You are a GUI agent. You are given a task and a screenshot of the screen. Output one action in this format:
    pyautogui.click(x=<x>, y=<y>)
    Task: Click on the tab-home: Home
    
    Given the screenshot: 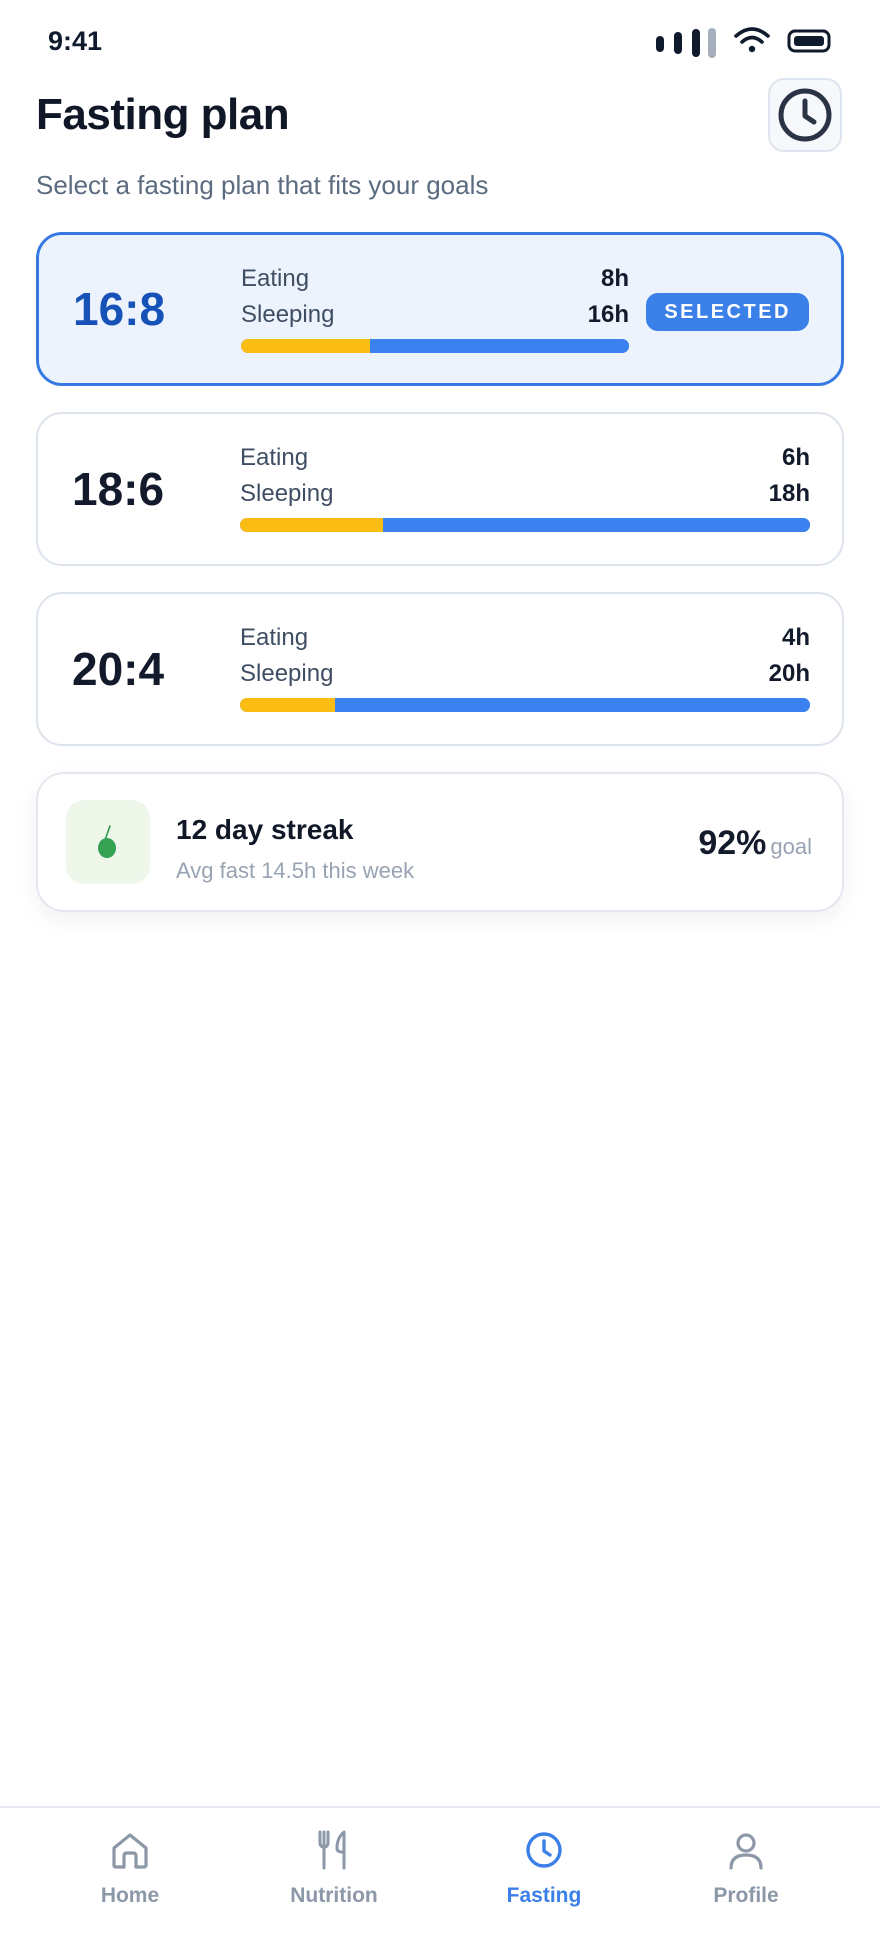 What is the action you would take?
    pyautogui.click(x=130, y=1868)
    